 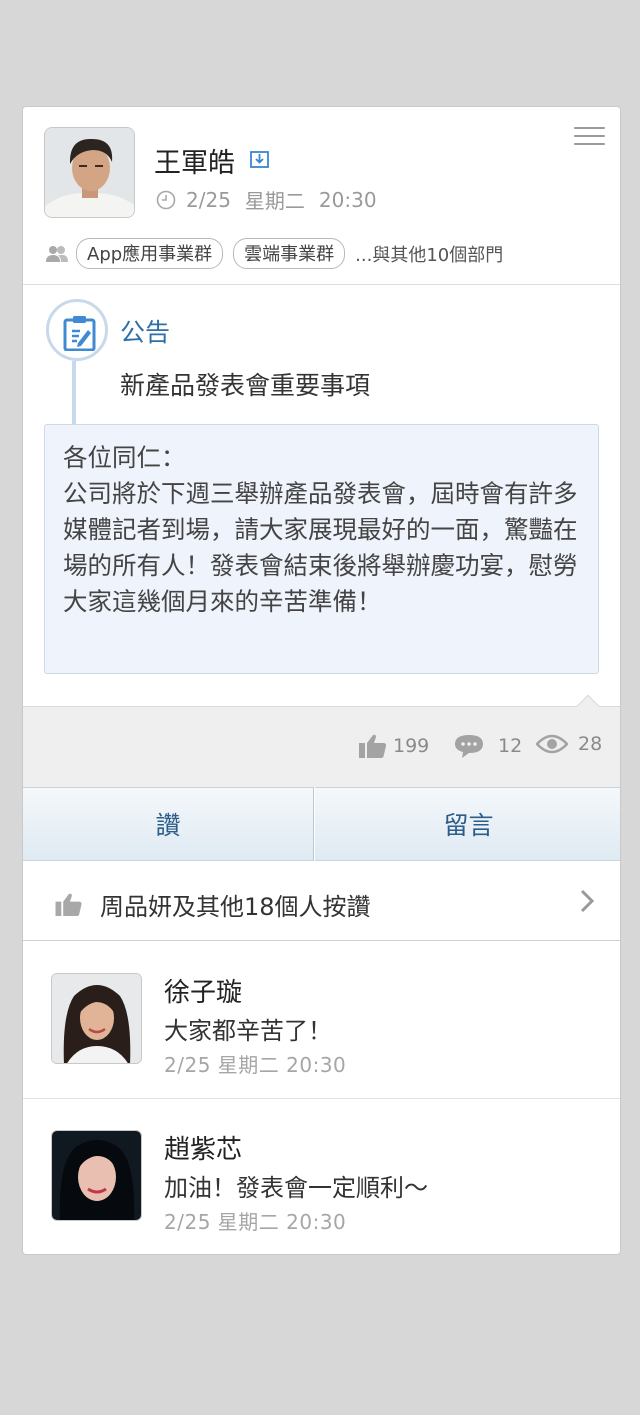 I want to click on announcement-title: 新產品發表會重要事項, so click(x=245, y=385).